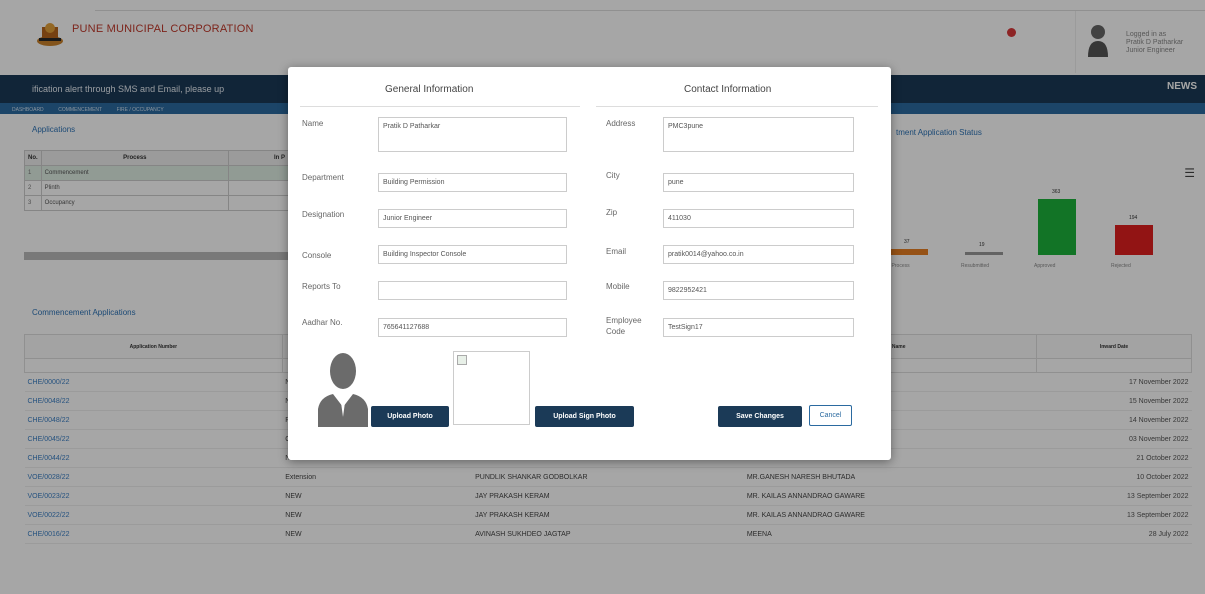  Describe the element at coordinates (728, 89) in the screenshot. I see `contact-info-heading: Contact Information` at that location.